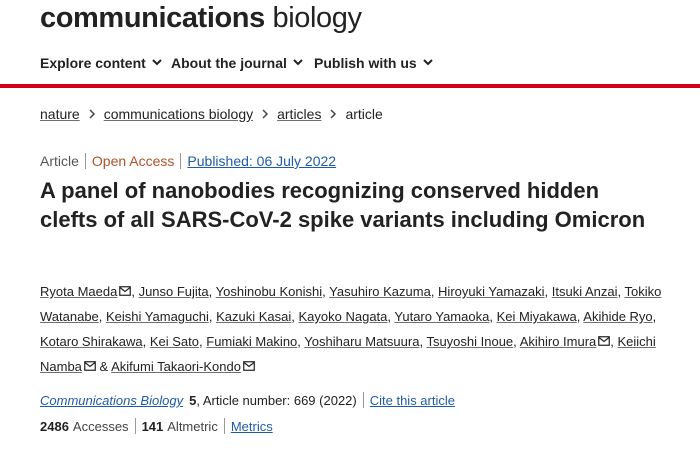 The image size is (700, 460). I want to click on breadcrumb-current: article, so click(364, 114).